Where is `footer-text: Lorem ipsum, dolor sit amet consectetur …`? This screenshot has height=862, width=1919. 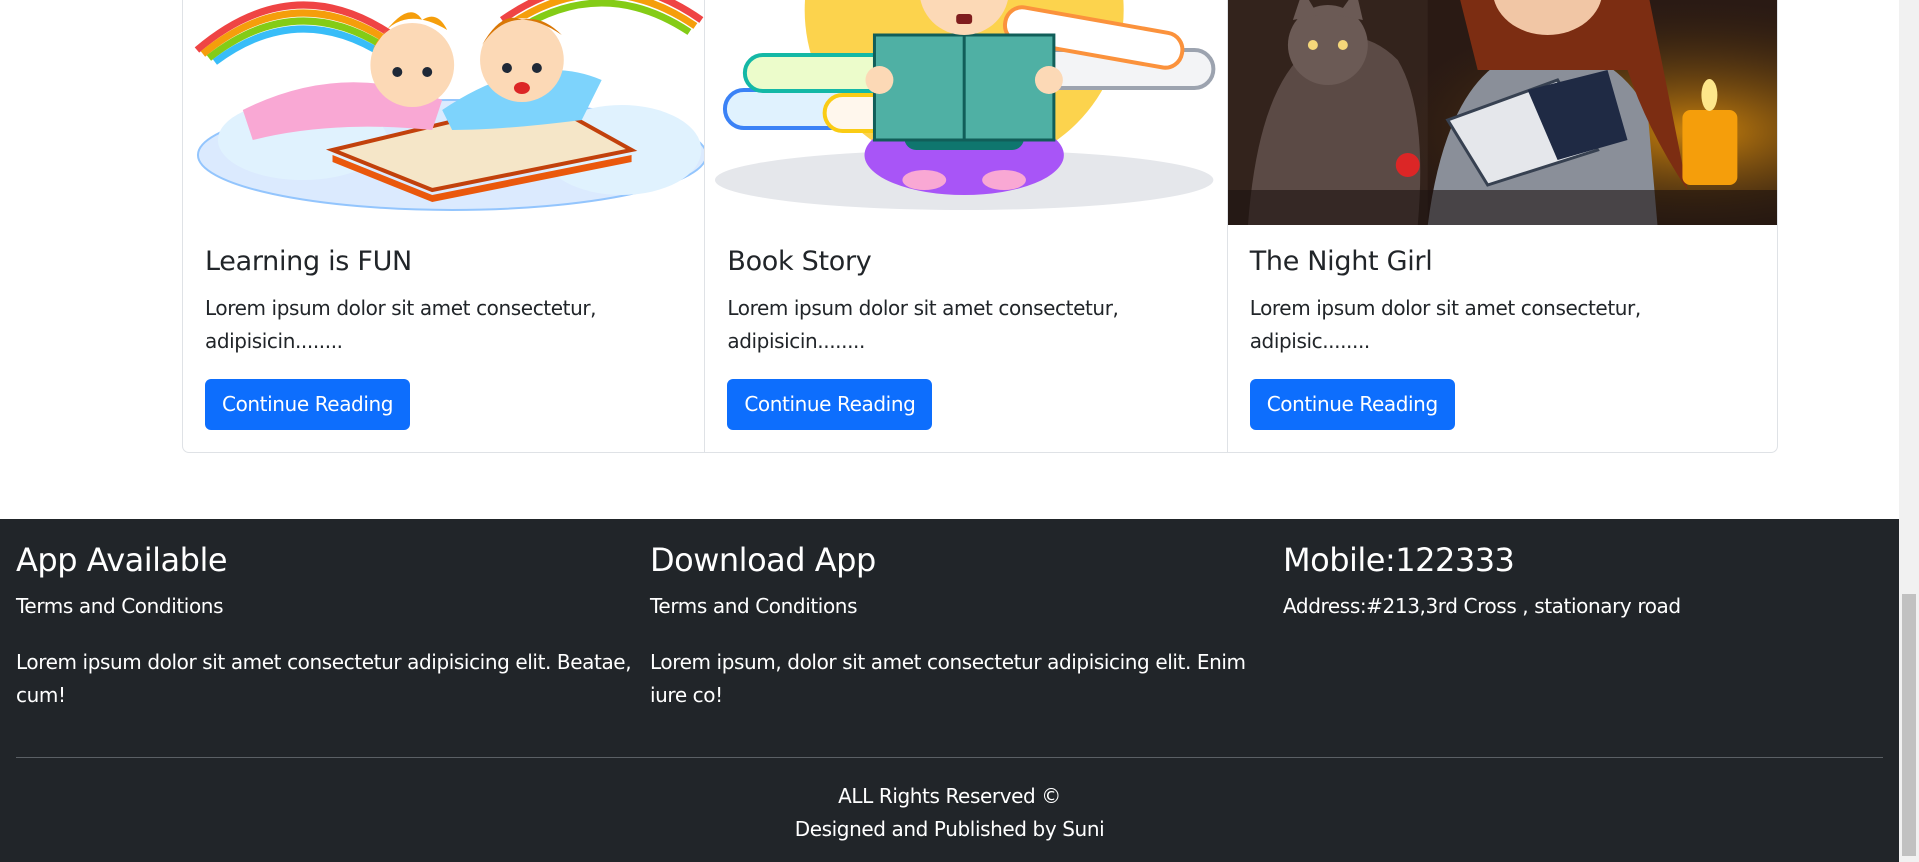 footer-text: Lorem ipsum, dolor sit amet consectetur … is located at coordinates (948, 678).